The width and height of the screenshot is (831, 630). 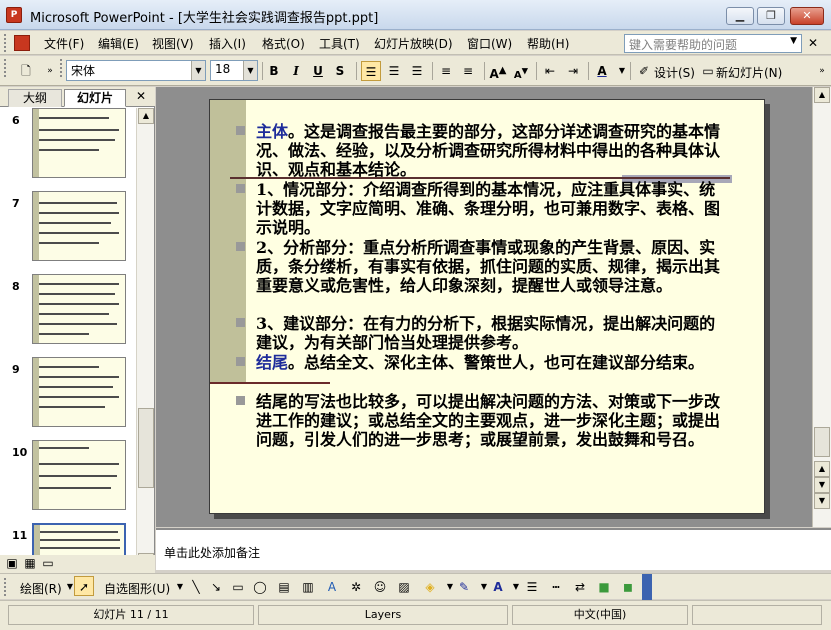 What do you see at coordinates (771, 16) in the screenshot?
I see `maximize-button: ❐` at bounding box center [771, 16].